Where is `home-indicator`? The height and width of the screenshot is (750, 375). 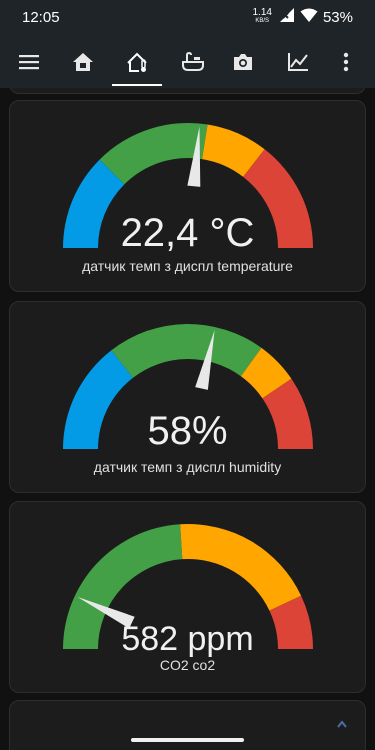 home-indicator is located at coordinates (187, 740).